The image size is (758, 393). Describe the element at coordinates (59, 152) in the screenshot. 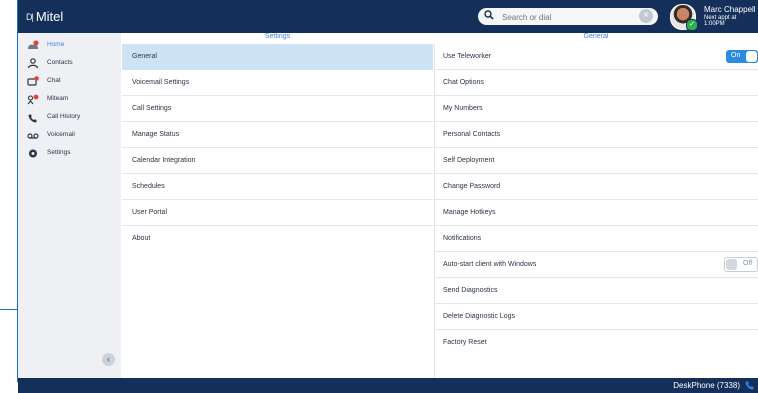

I see `sidebar-item-label: Settings` at that location.